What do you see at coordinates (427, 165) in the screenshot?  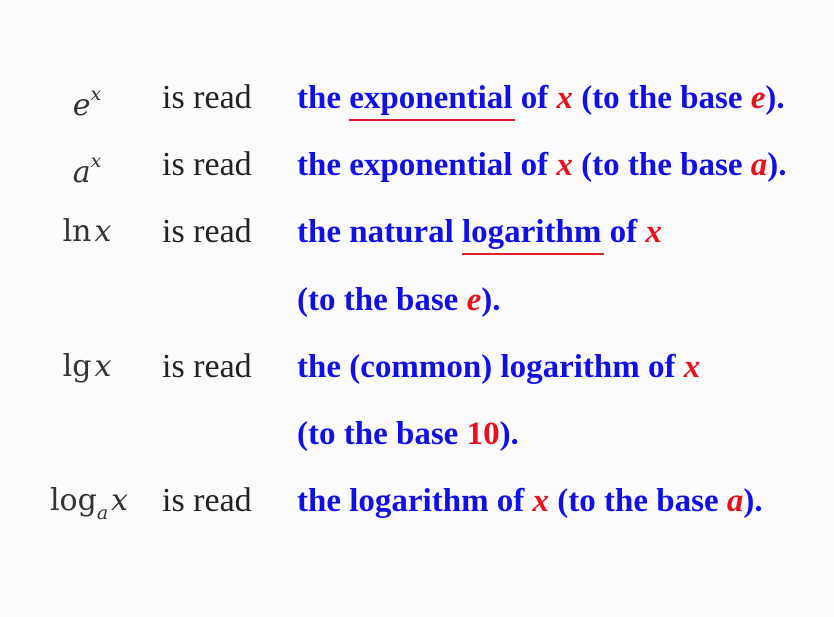 I see `phrase-text: the exponential of` at bounding box center [427, 165].